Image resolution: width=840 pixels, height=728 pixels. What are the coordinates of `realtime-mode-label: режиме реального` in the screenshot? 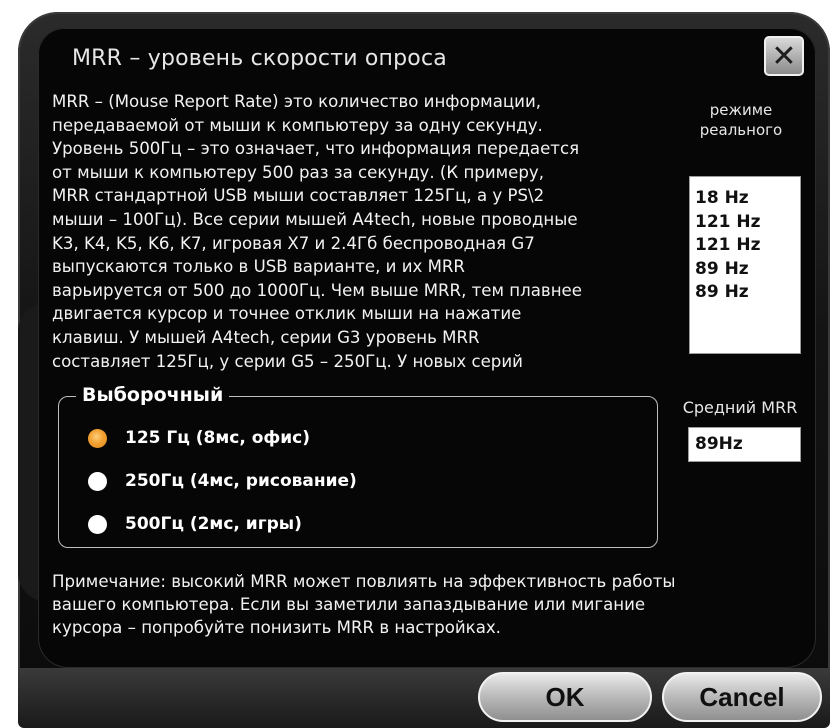 It's located at (741, 120).